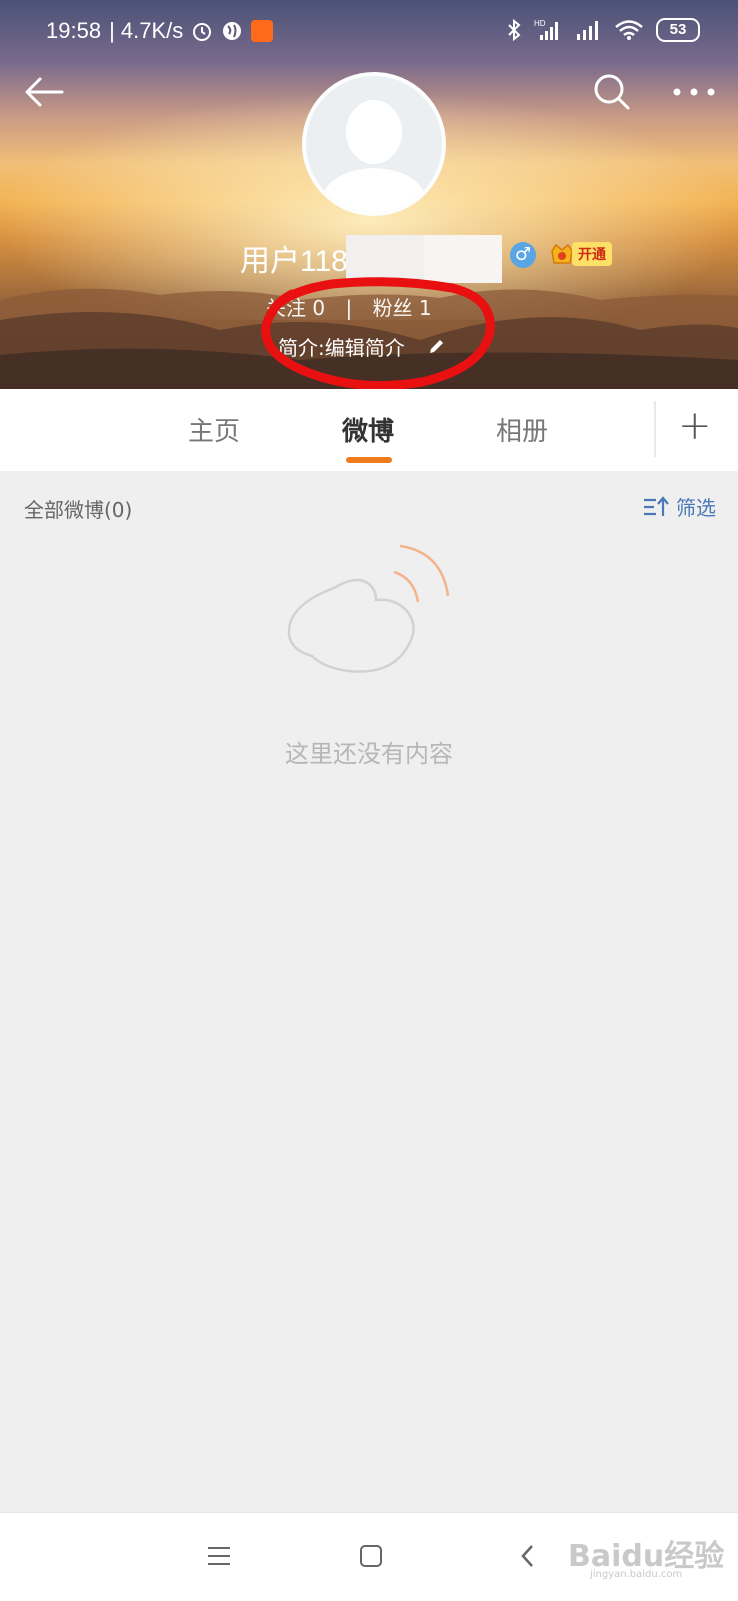 The width and height of the screenshot is (738, 1601). What do you see at coordinates (378, 333) in the screenshot?
I see `red-annotation-circle` at bounding box center [378, 333].